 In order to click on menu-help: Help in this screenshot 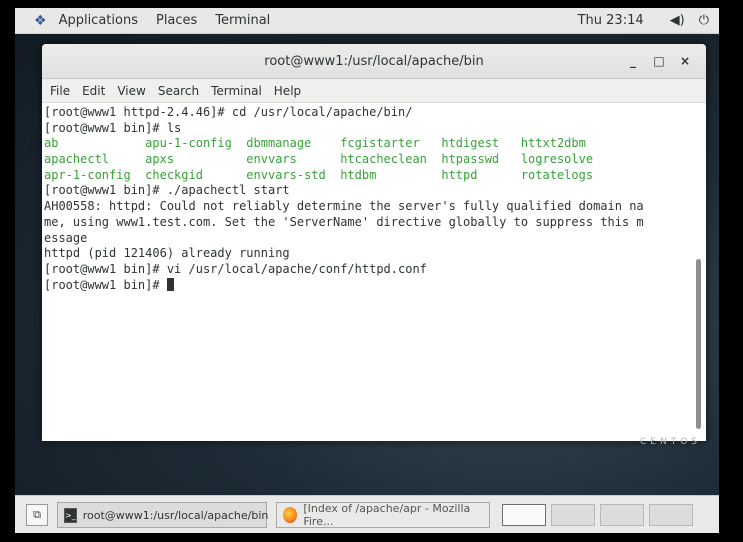, I will do `click(287, 91)`.